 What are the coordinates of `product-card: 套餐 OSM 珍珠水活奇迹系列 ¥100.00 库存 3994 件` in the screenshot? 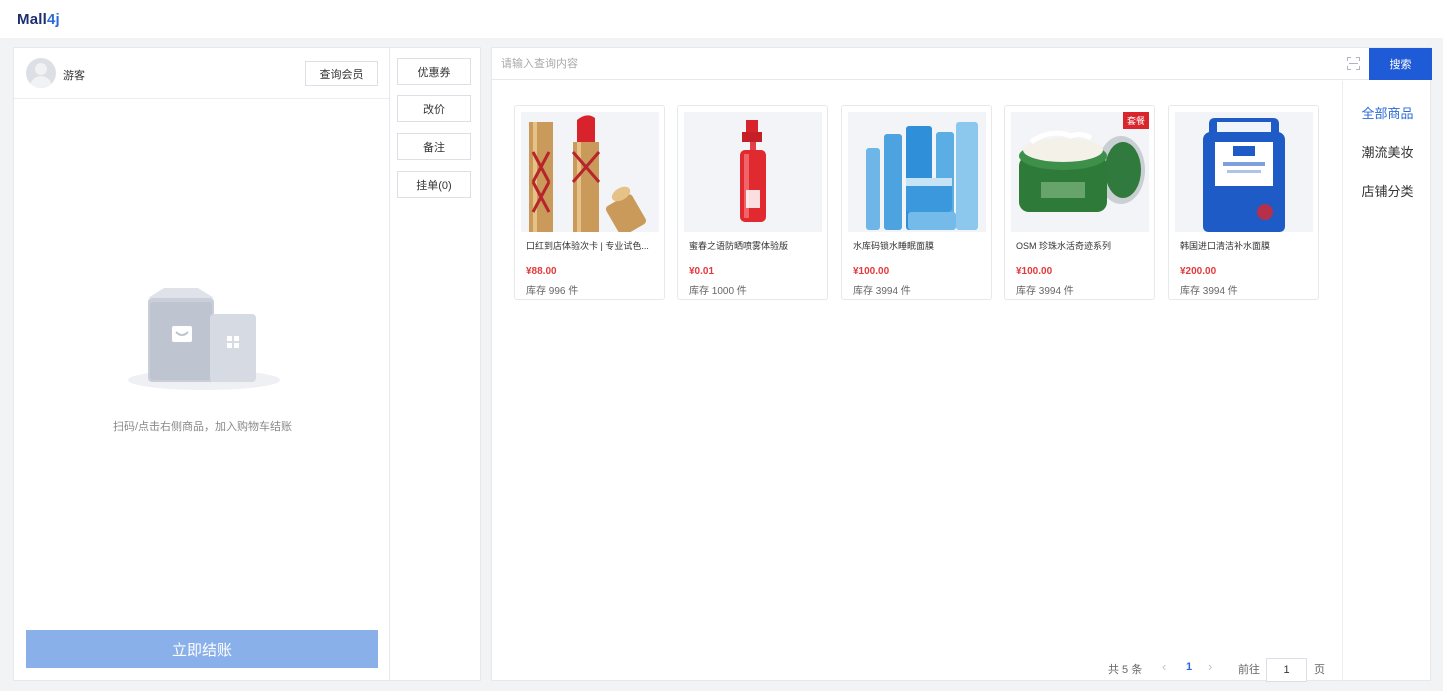 It's located at (1079, 202).